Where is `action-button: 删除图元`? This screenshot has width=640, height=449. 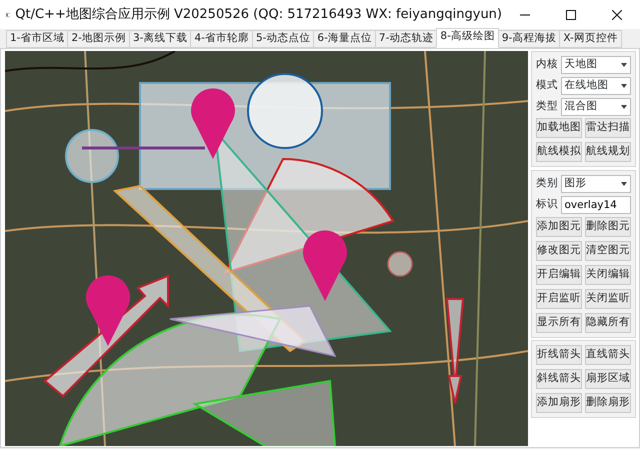 action-button: 删除图元 is located at coordinates (607, 226).